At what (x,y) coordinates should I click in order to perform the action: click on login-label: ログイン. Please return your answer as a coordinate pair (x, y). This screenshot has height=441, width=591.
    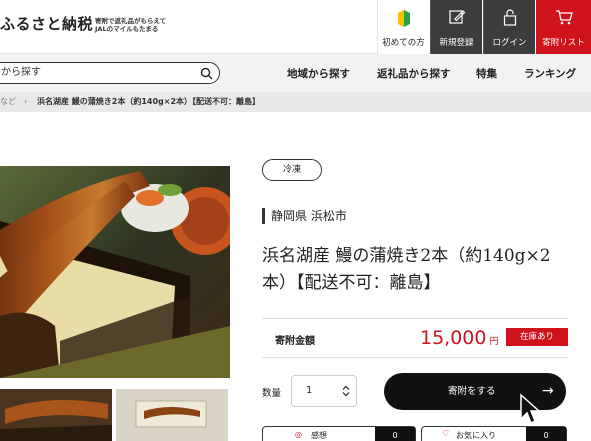
    Looking at the image, I should click on (509, 43).